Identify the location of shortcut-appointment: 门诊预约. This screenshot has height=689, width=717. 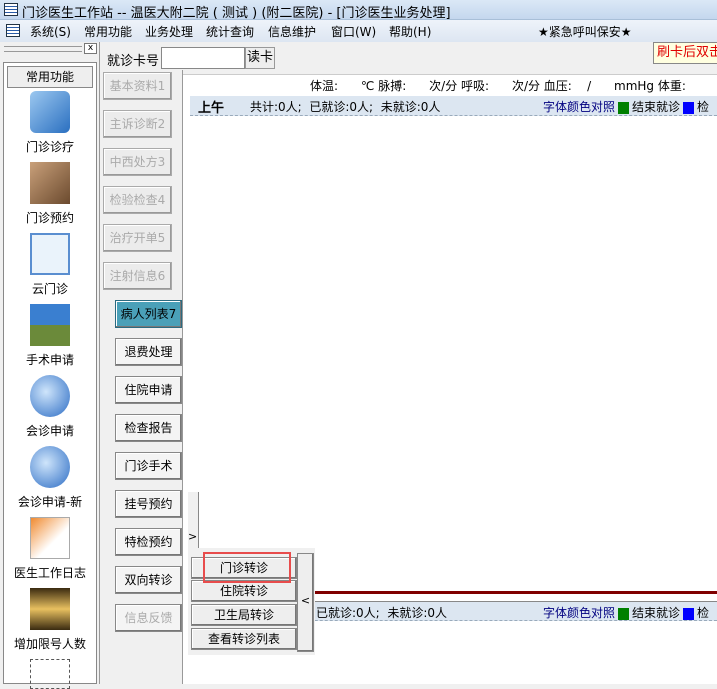
(50, 197).